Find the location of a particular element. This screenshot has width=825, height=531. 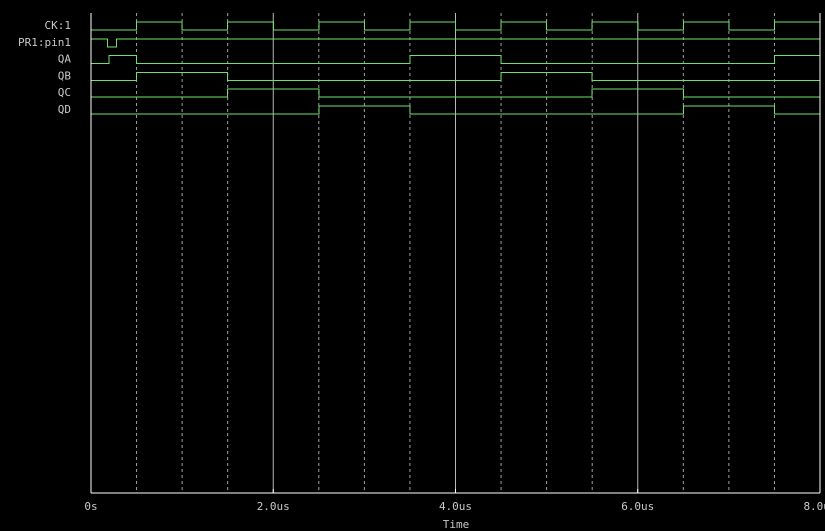

signal-label: QA is located at coordinates (65, 59).